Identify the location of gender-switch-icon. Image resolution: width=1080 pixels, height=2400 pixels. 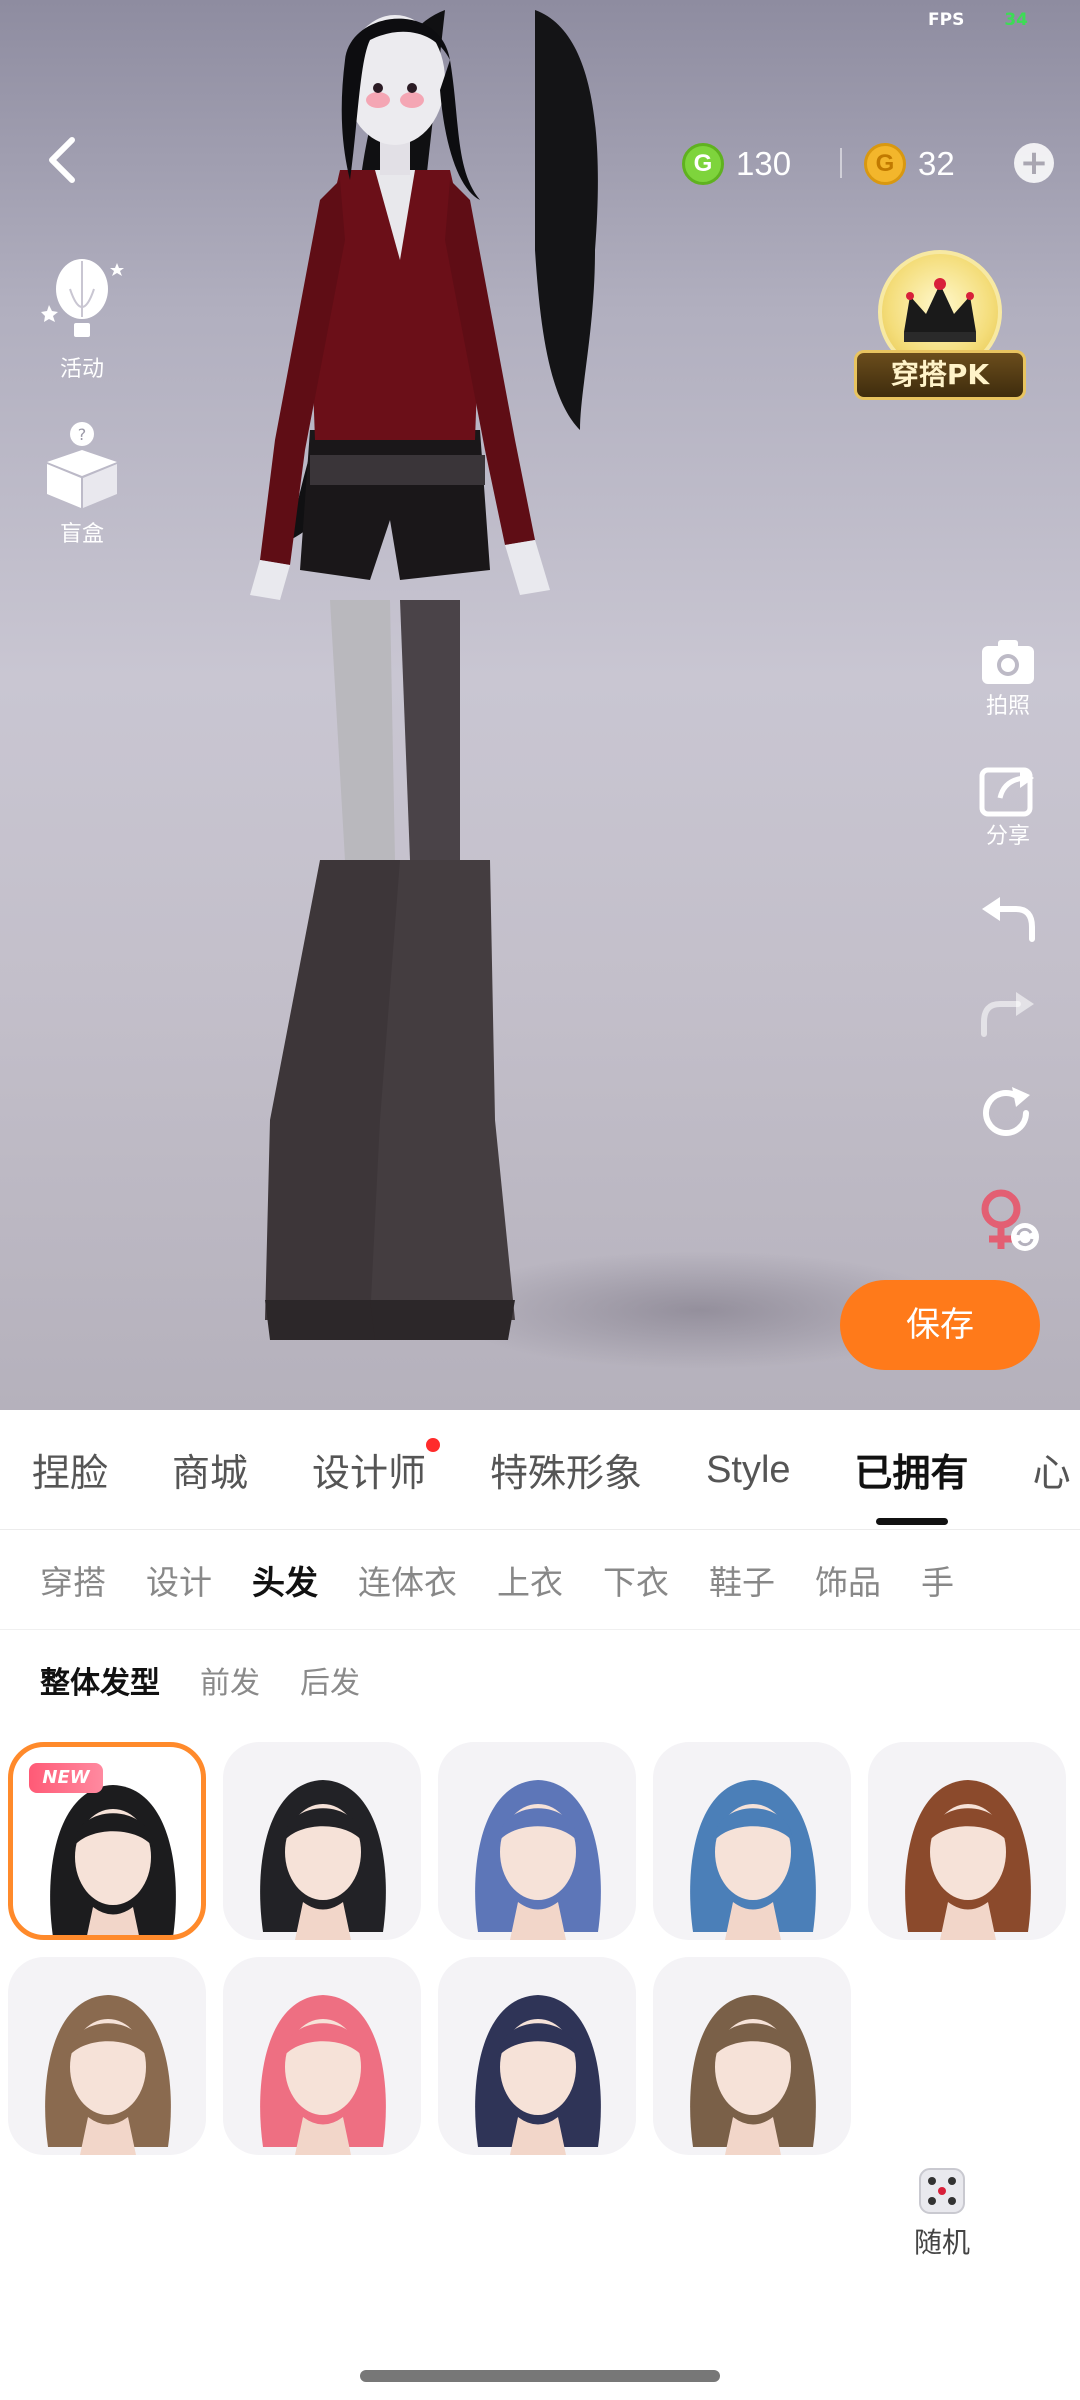
(1010, 1220).